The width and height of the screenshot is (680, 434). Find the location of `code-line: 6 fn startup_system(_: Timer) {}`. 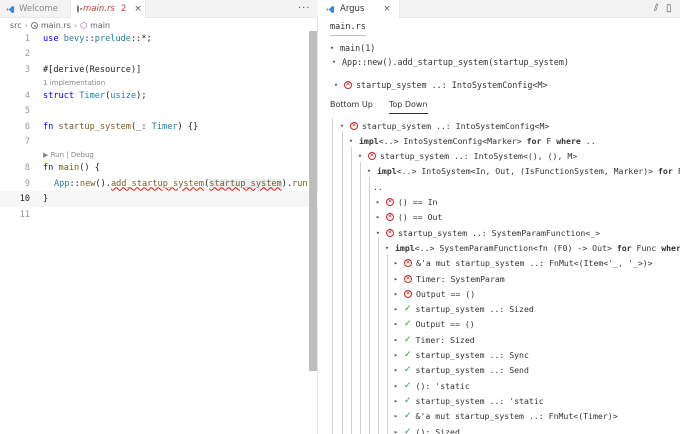

code-line: 6 fn startup_system(_: Timer) {} is located at coordinates (159, 127).